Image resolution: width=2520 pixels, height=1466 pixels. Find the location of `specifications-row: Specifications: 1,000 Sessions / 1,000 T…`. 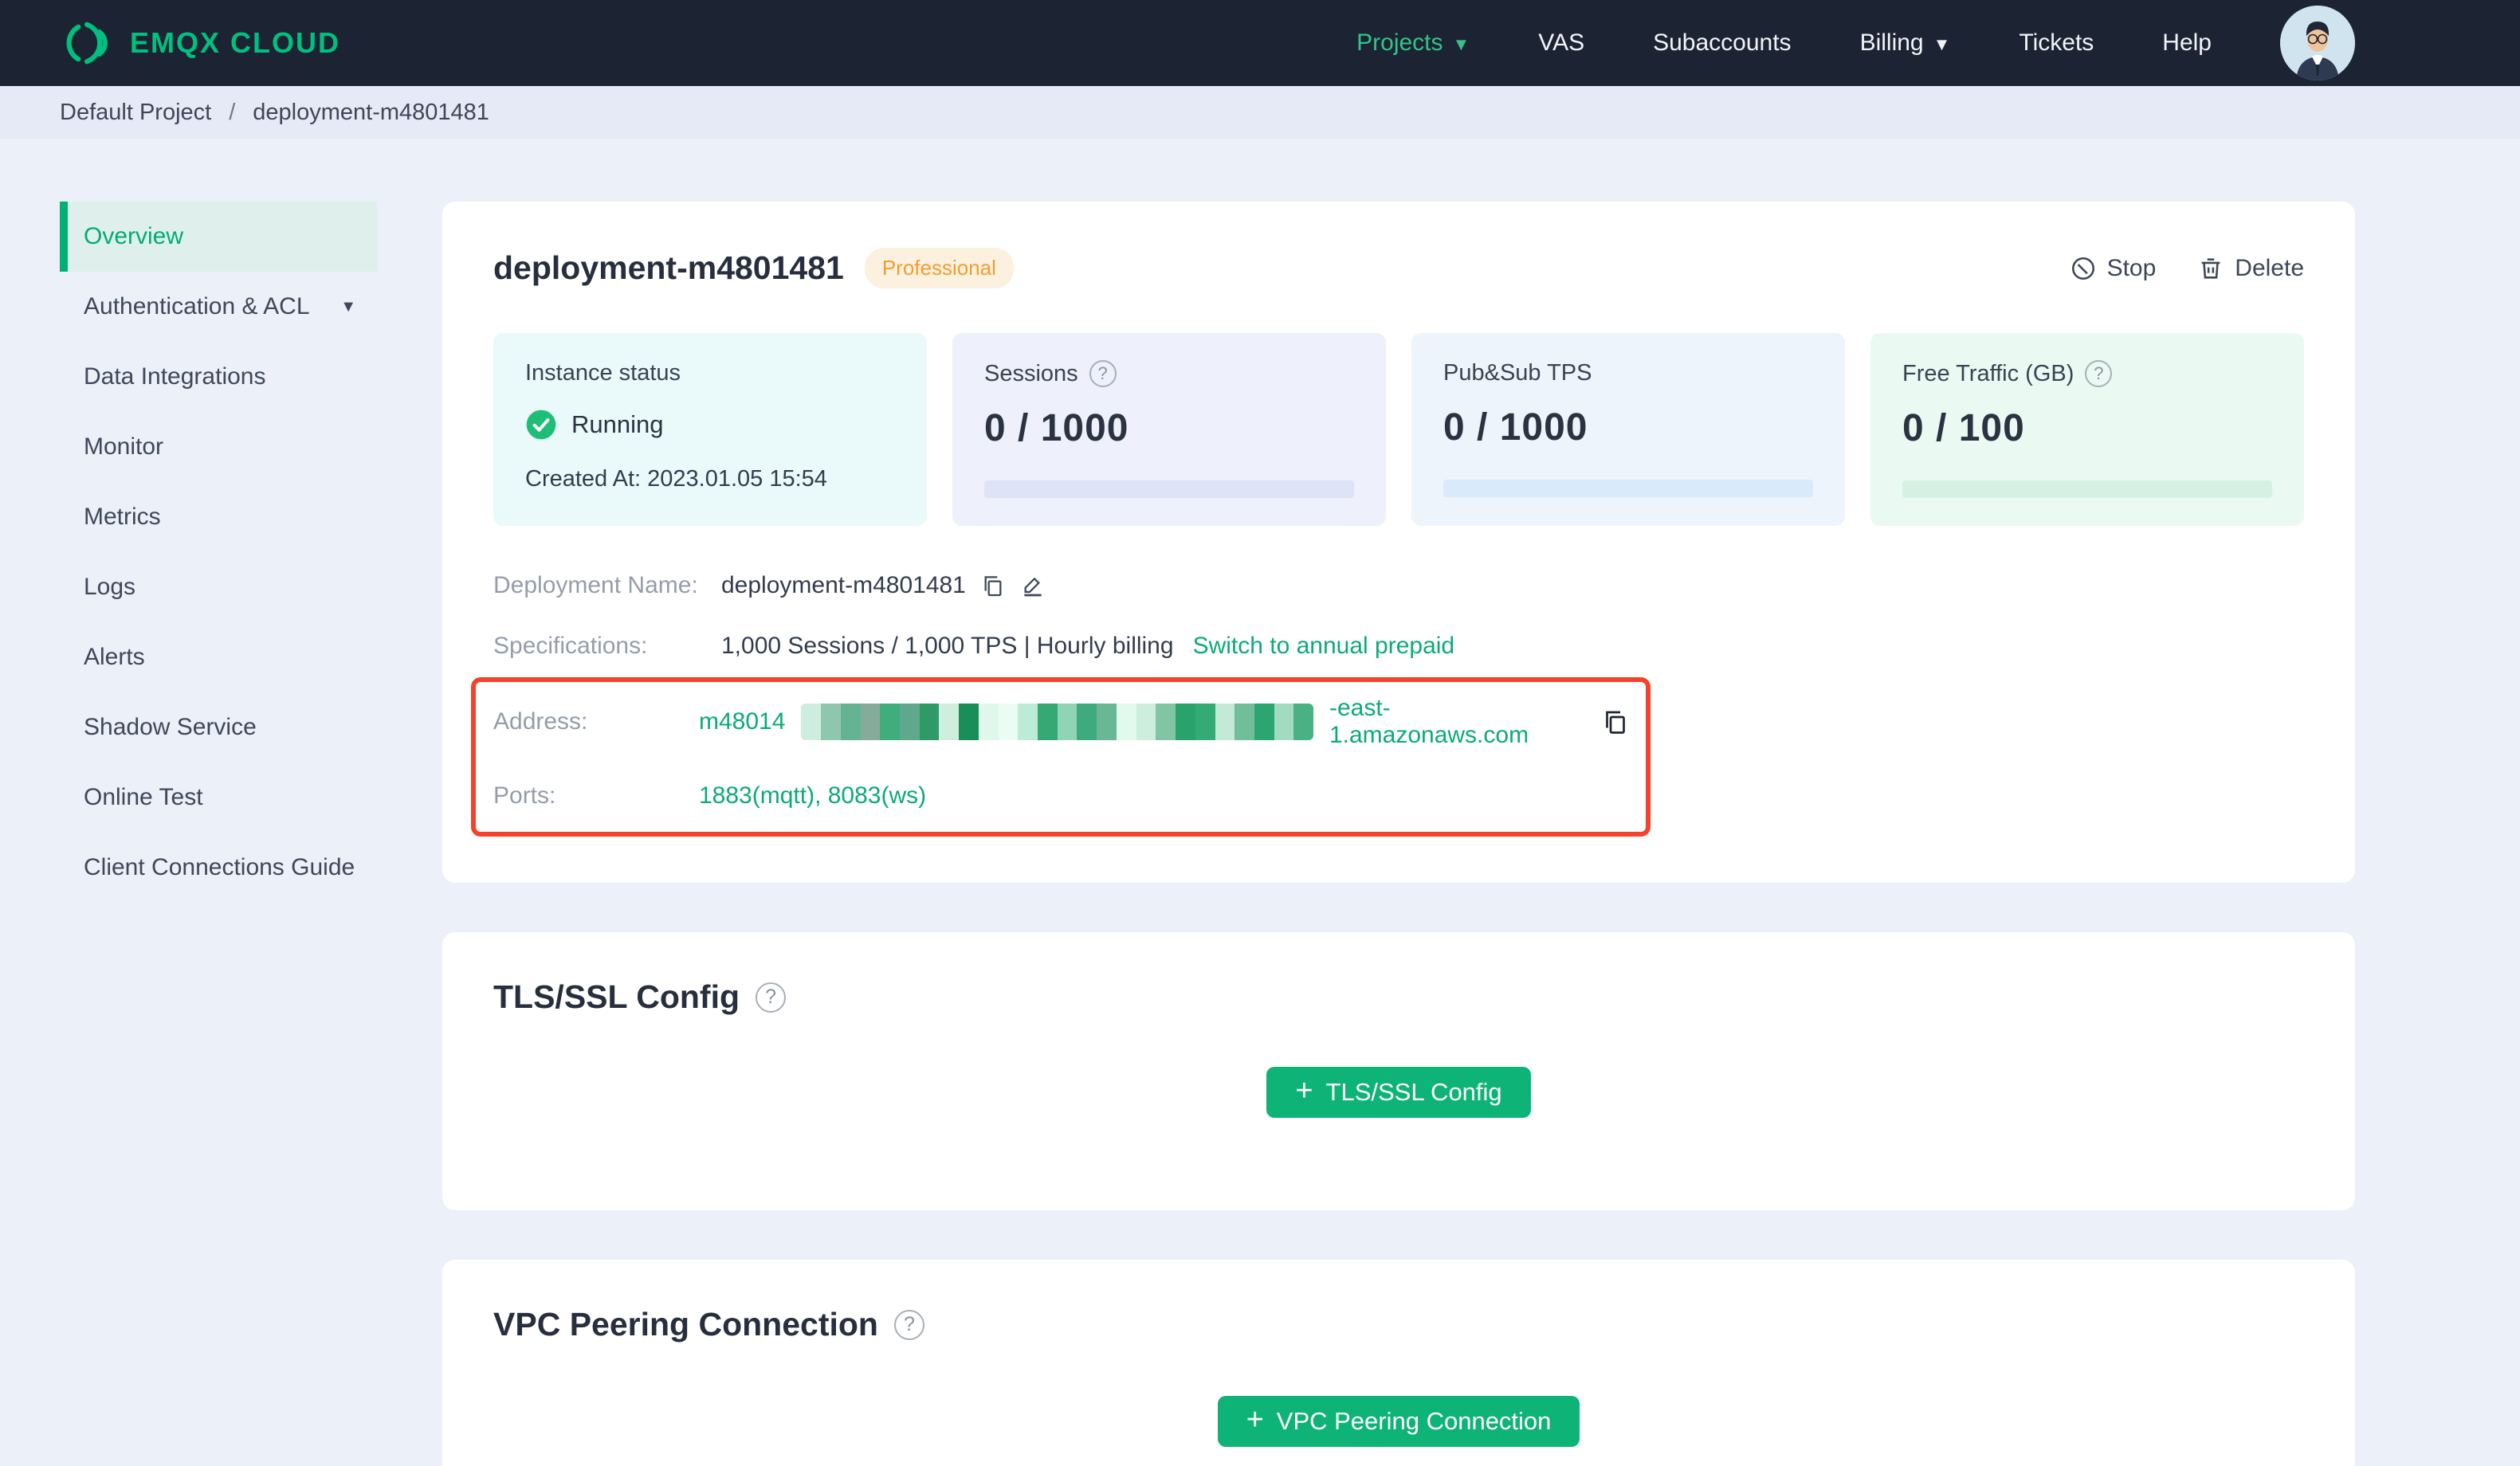

specifications-row: Specifications: 1,000 Sessions / 1,000 T… is located at coordinates (1398, 646).